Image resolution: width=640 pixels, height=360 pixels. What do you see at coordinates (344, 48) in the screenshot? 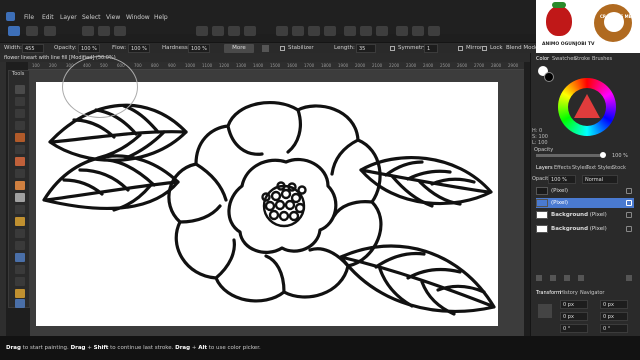
I see `length-label: Length:` at bounding box center [344, 48].